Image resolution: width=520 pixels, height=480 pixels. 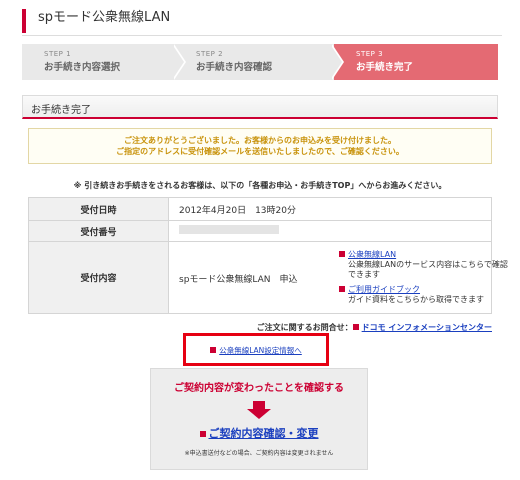 I want to click on step-1: STEP 1 お手続き内容選択, so click(x=103, y=62).